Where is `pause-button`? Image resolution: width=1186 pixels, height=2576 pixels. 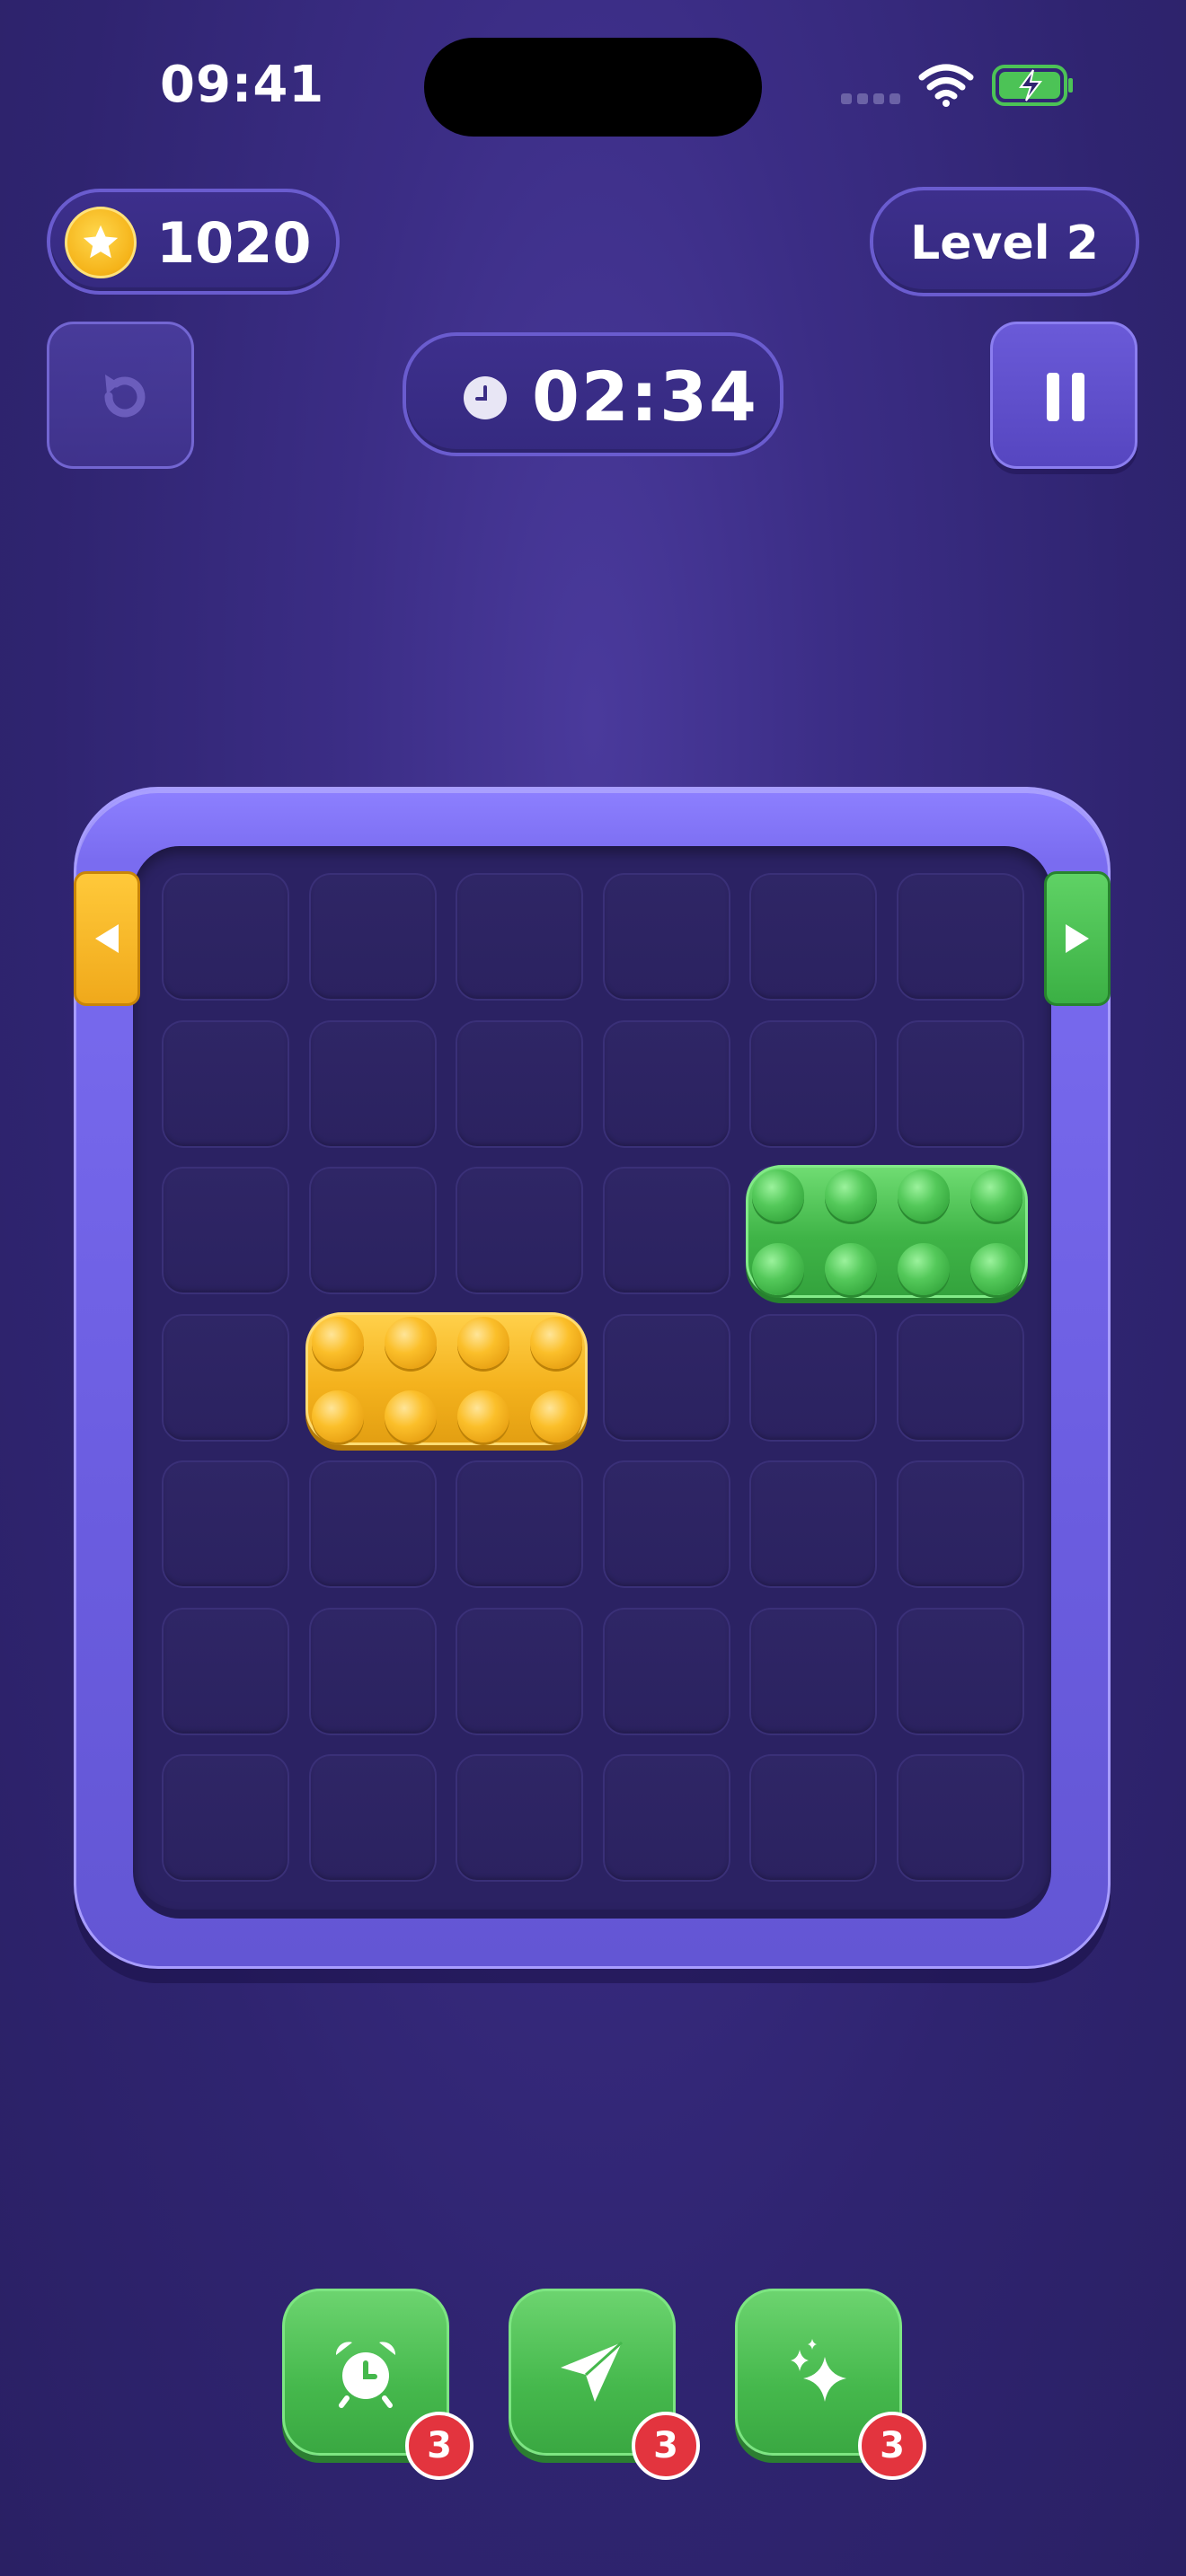 pause-button is located at coordinates (1063, 395).